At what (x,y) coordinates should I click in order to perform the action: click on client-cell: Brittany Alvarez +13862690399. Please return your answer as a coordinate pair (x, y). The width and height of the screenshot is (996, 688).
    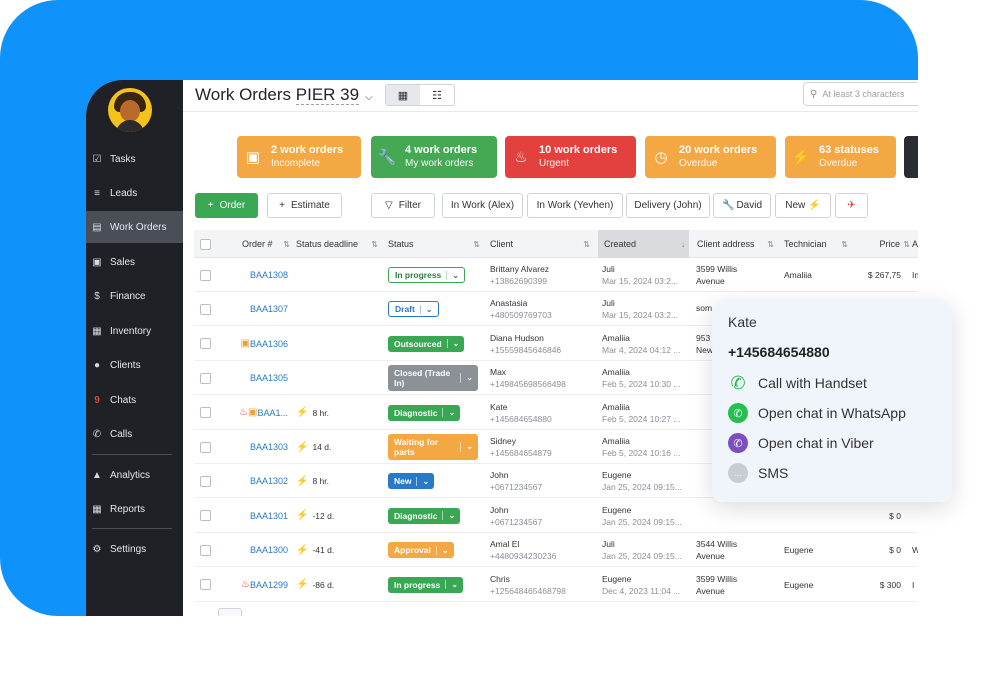
    Looking at the image, I should click on (542, 275).